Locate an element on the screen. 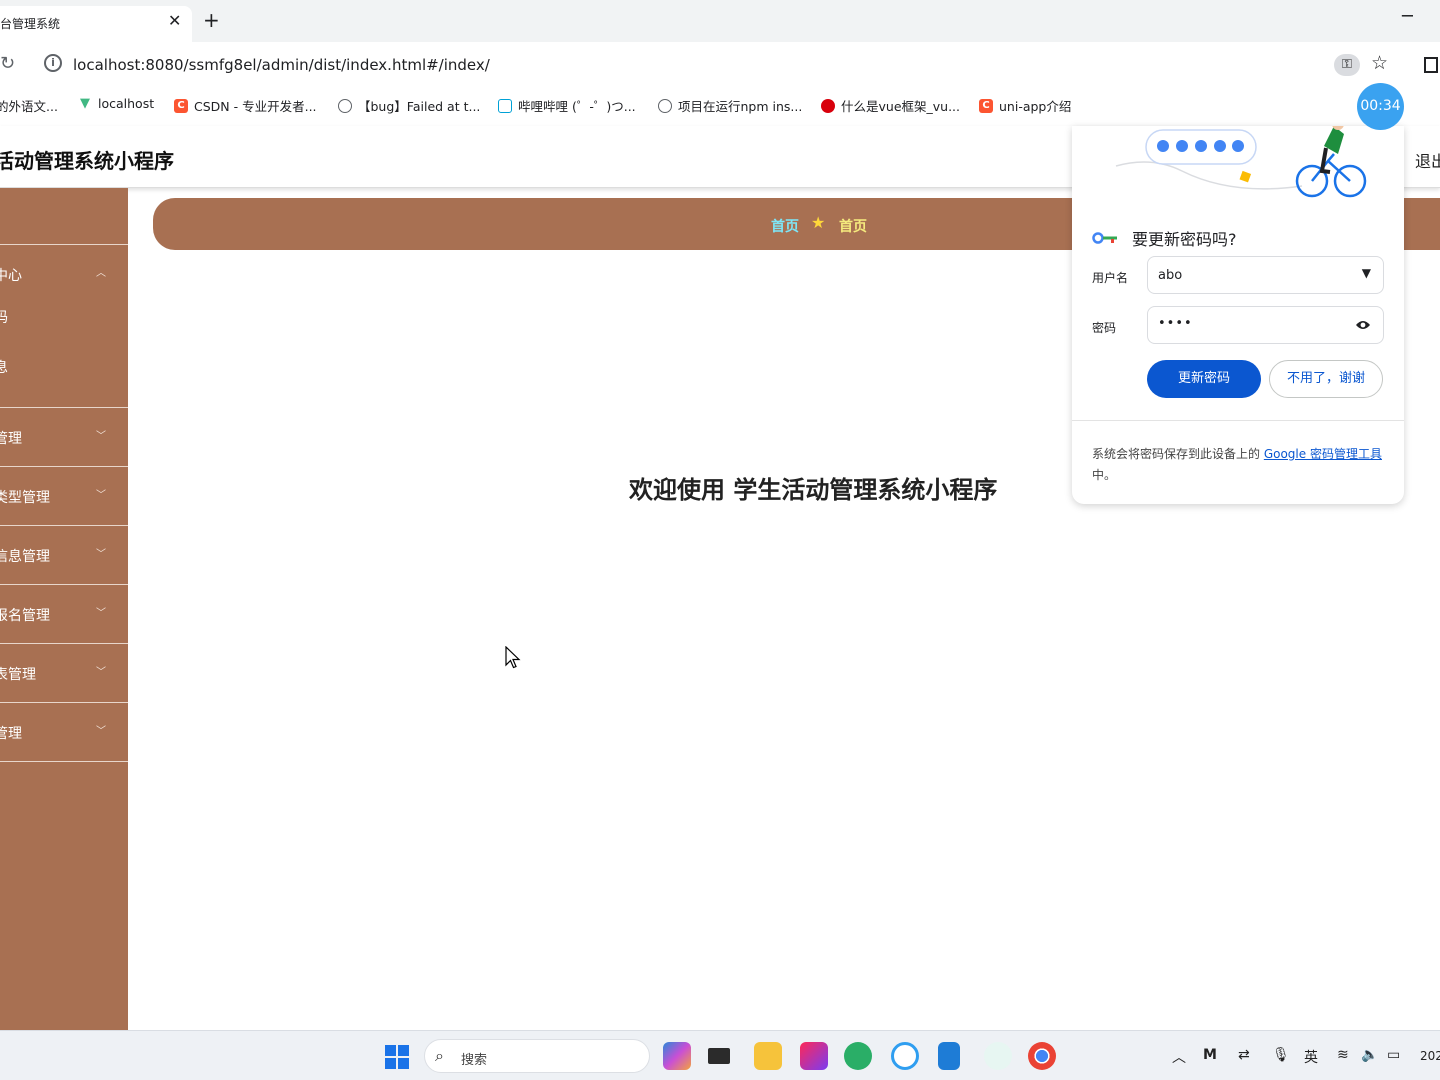 This screenshot has width=1440, height=1080. popup-header: 要更新密码吗? is located at coordinates (1164, 238).